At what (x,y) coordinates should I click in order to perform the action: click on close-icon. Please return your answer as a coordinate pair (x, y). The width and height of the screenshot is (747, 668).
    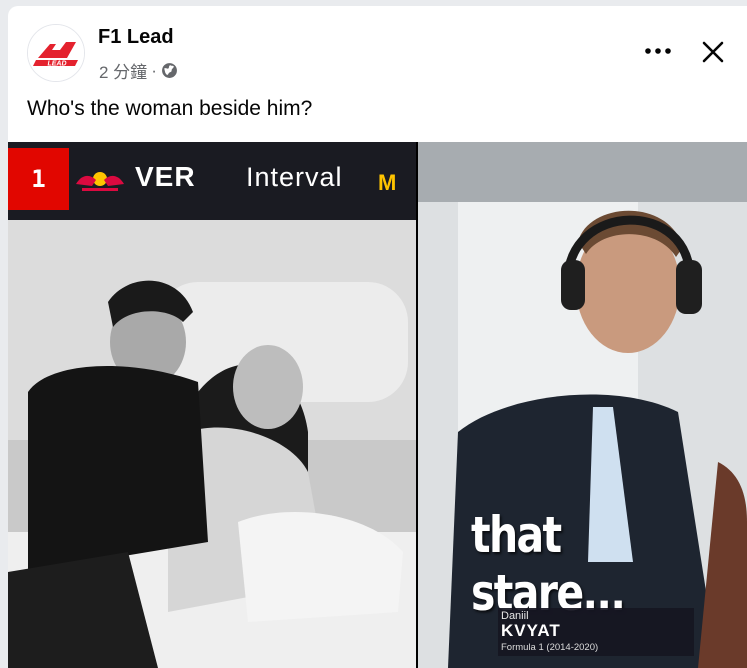
    Looking at the image, I should click on (713, 52).